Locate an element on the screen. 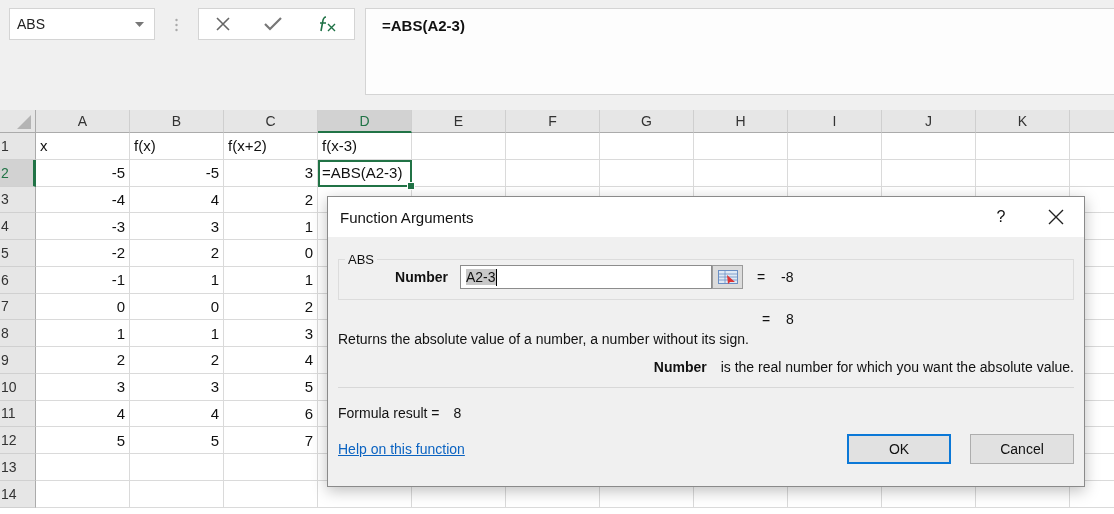 This screenshot has height=514, width=1114. row-header: 12 is located at coordinates (18, 440).